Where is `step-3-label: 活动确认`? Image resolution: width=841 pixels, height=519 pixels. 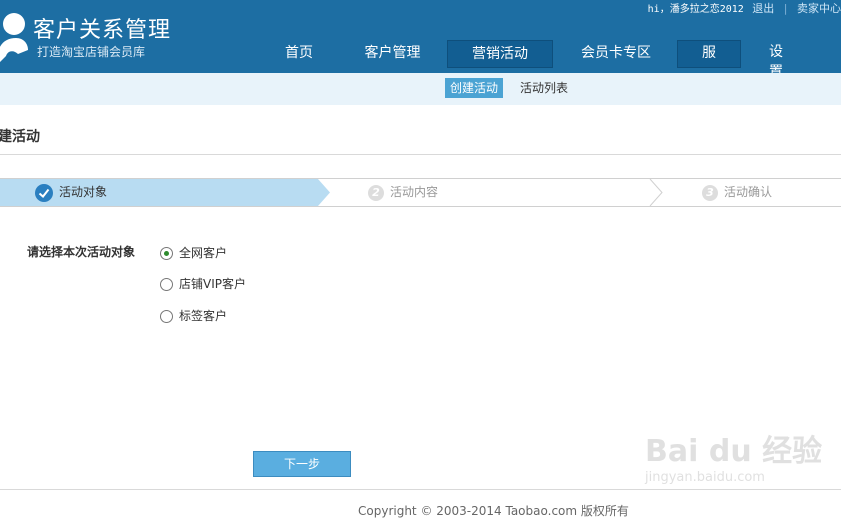 step-3-label: 活动确认 is located at coordinates (748, 192).